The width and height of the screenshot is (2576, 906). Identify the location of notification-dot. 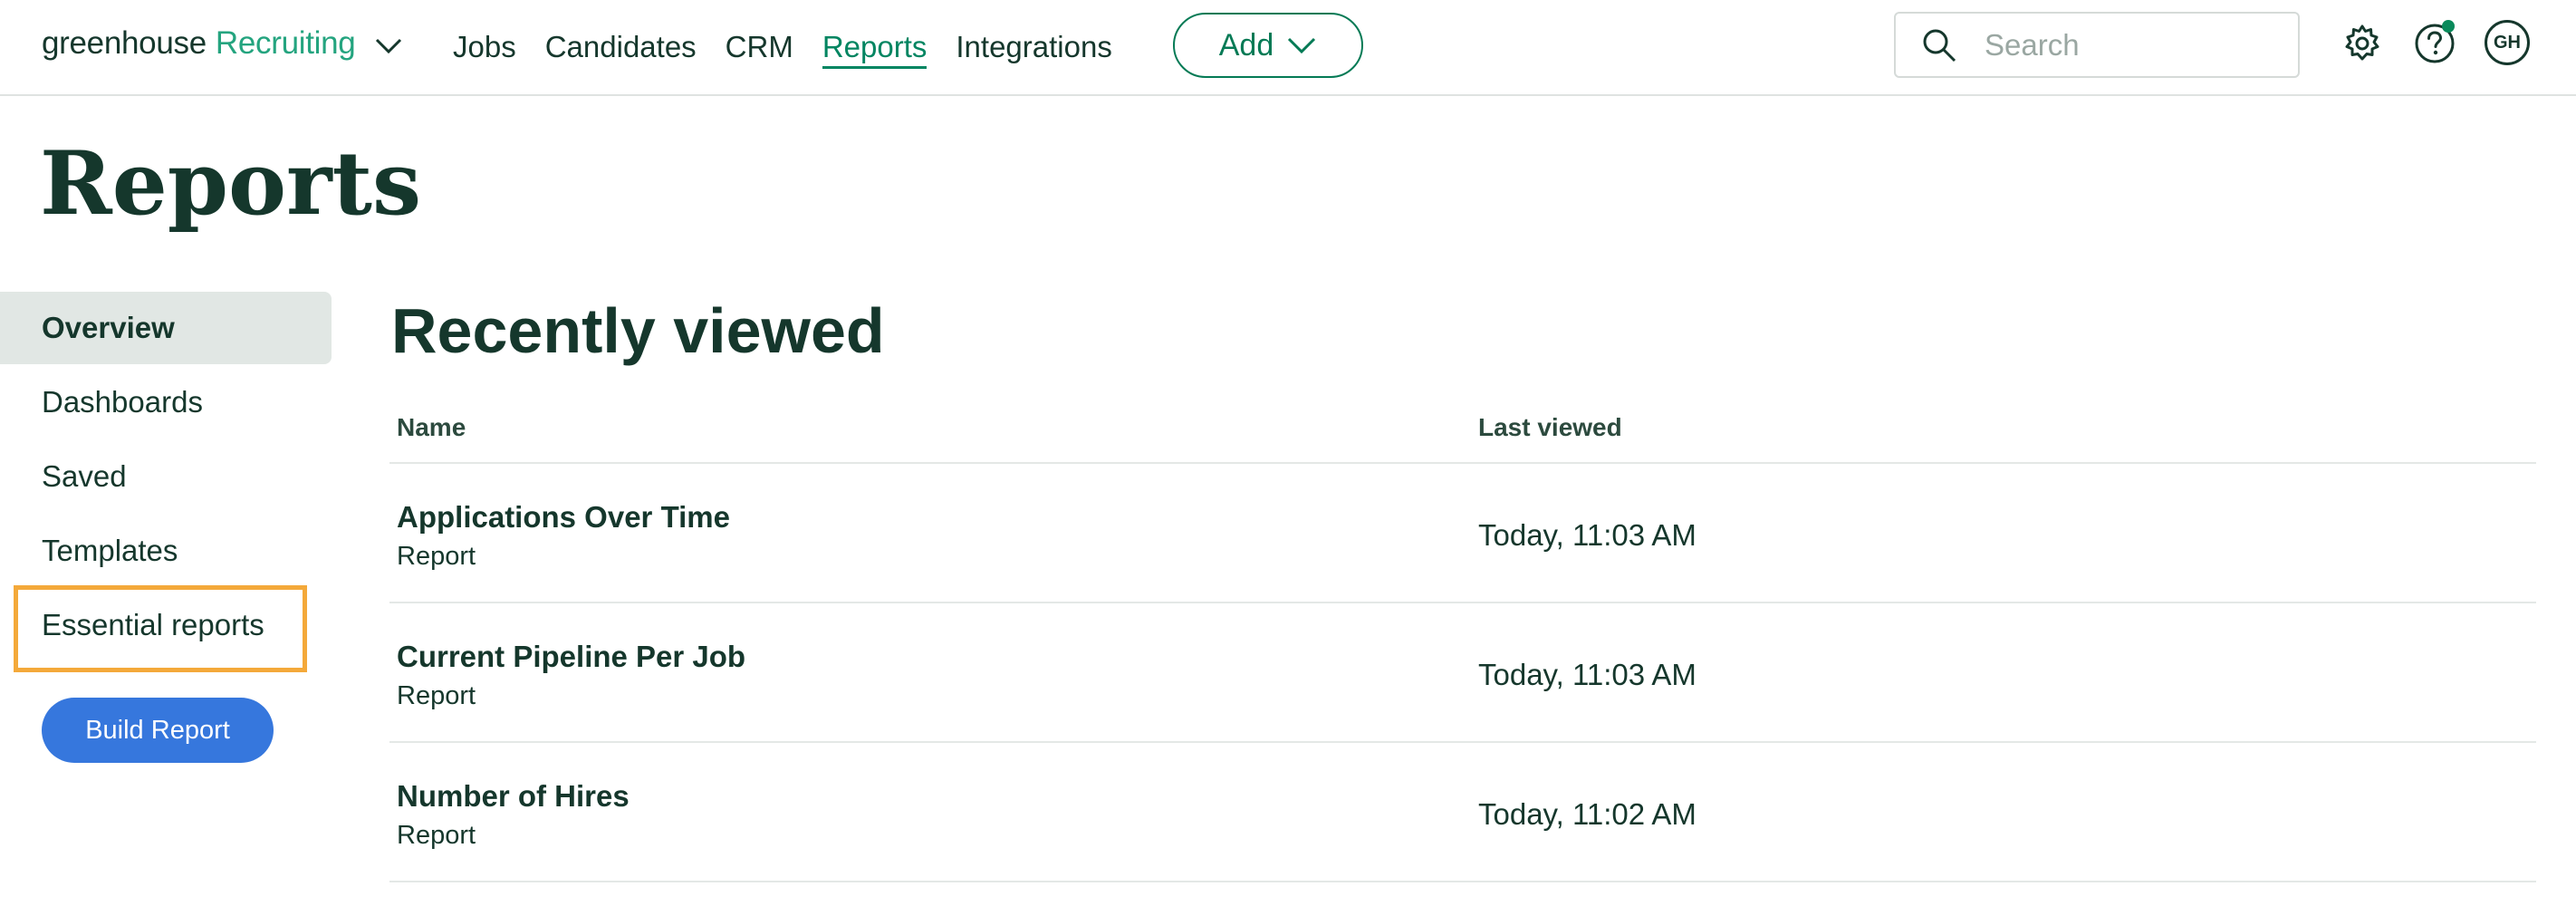
(2448, 27).